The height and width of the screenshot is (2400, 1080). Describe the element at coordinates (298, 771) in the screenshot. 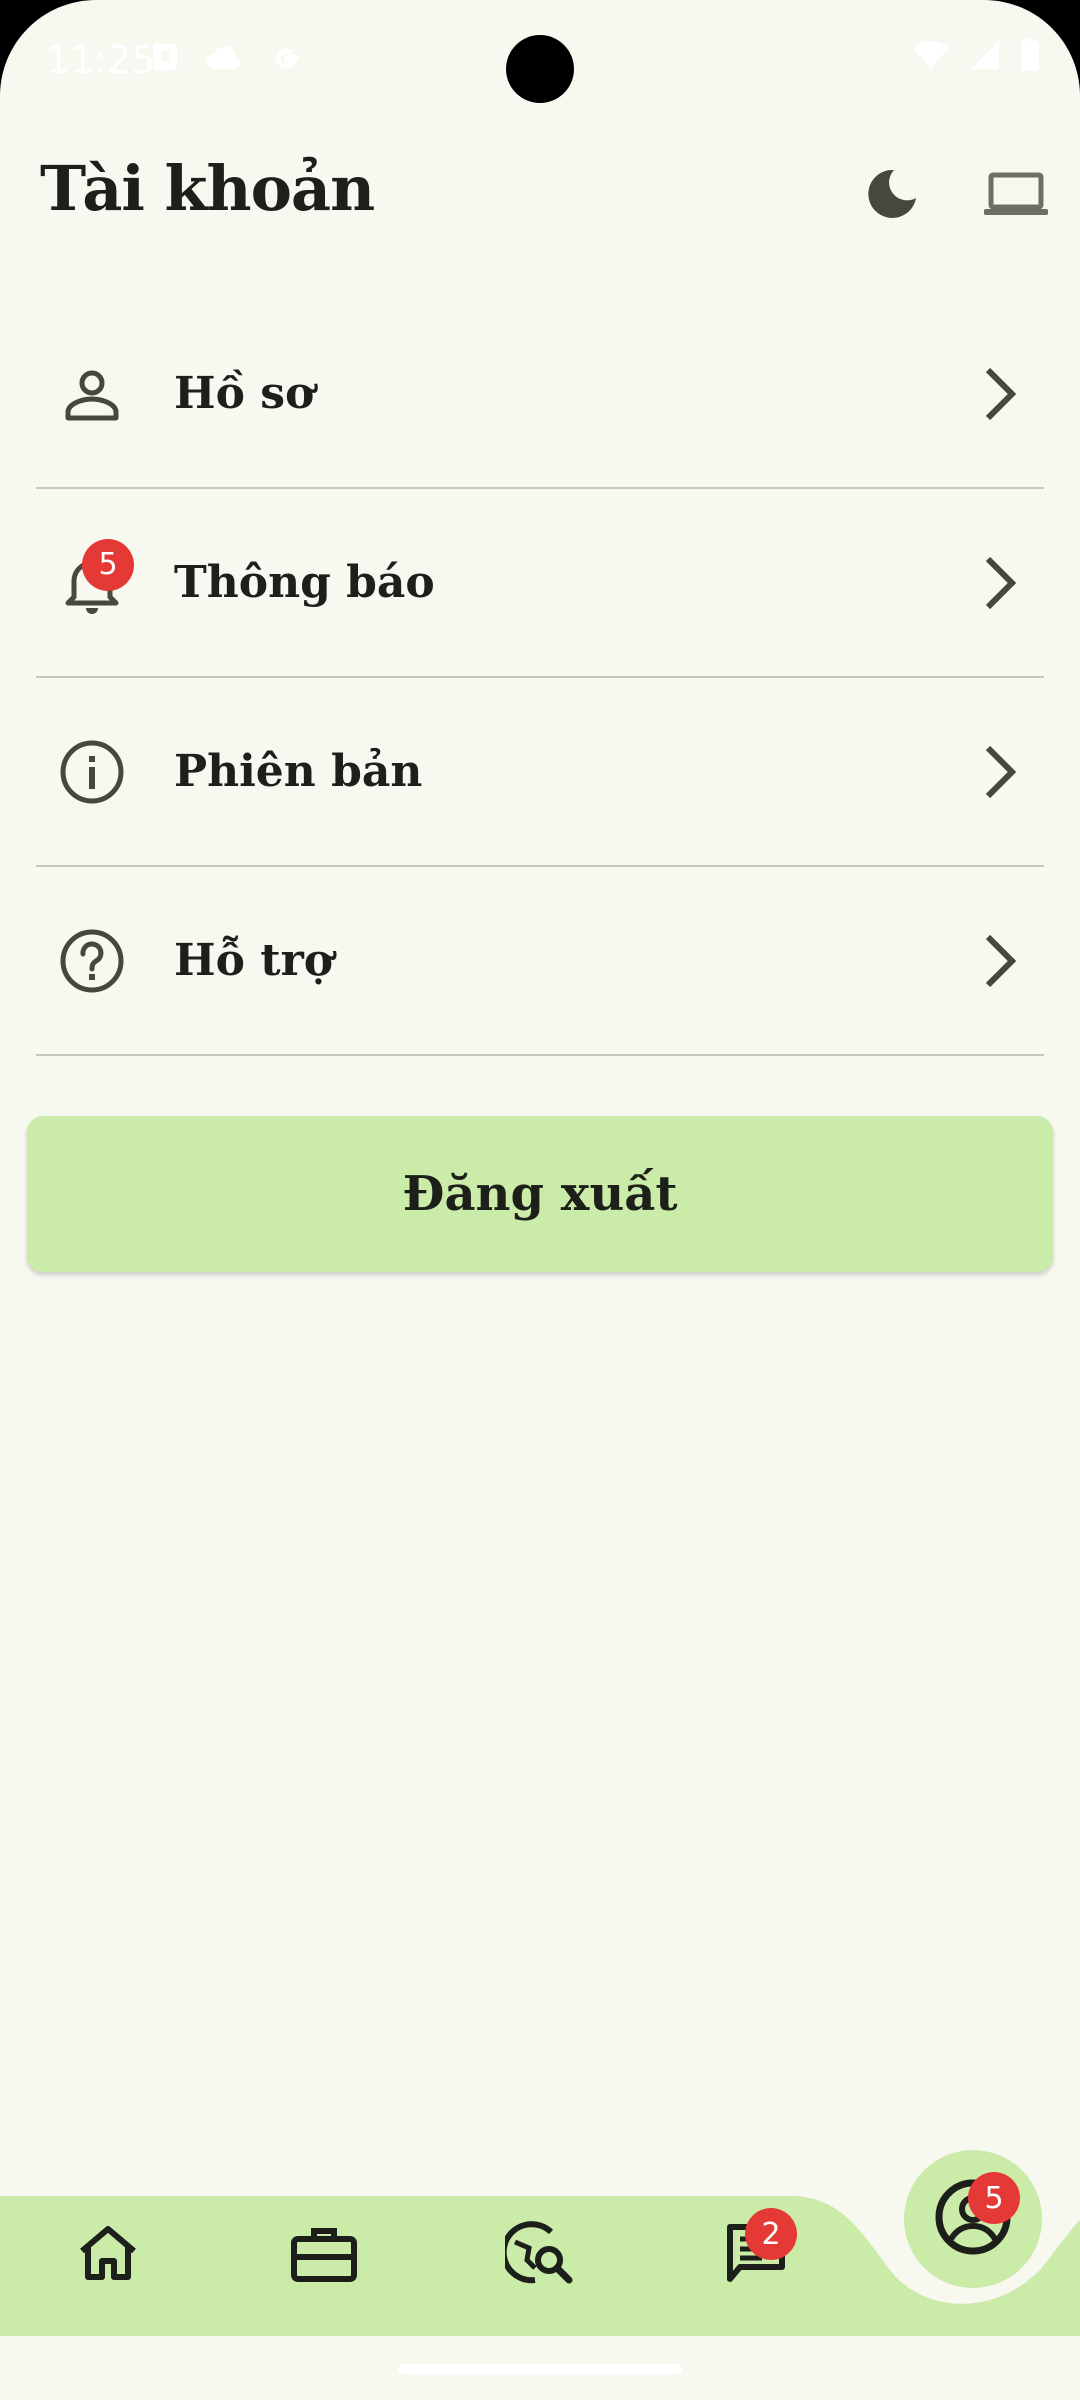

I see `menu-item-label: Phiên bản` at that location.